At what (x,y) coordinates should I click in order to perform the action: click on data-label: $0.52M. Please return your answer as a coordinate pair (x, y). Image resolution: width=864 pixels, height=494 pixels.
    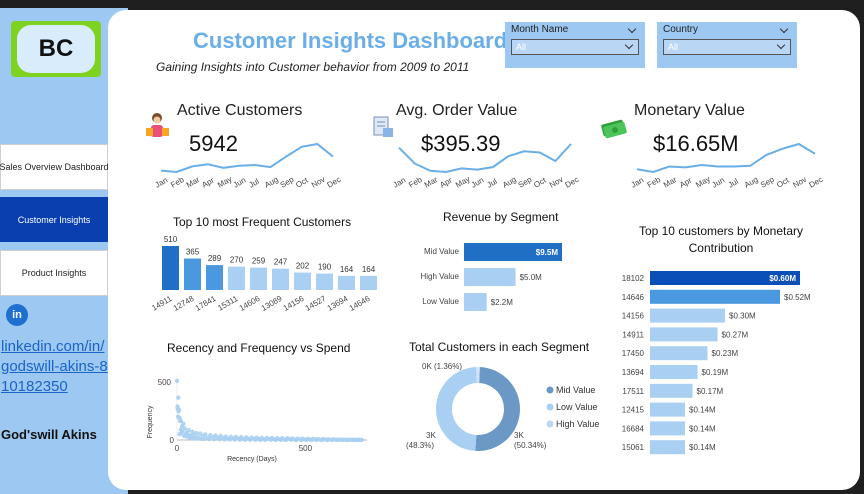
    Looking at the image, I should click on (797, 297).